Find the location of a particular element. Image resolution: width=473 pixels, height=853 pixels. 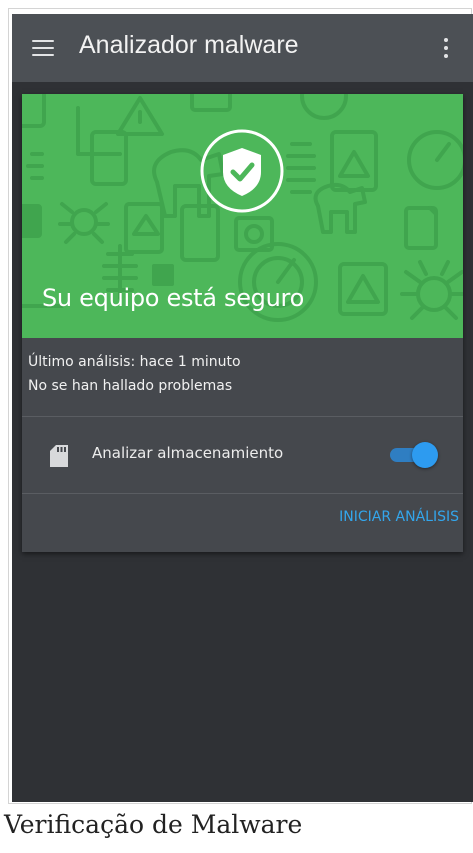

last-scan-text: Último análisis: hace 1 minuto is located at coordinates (134, 362).